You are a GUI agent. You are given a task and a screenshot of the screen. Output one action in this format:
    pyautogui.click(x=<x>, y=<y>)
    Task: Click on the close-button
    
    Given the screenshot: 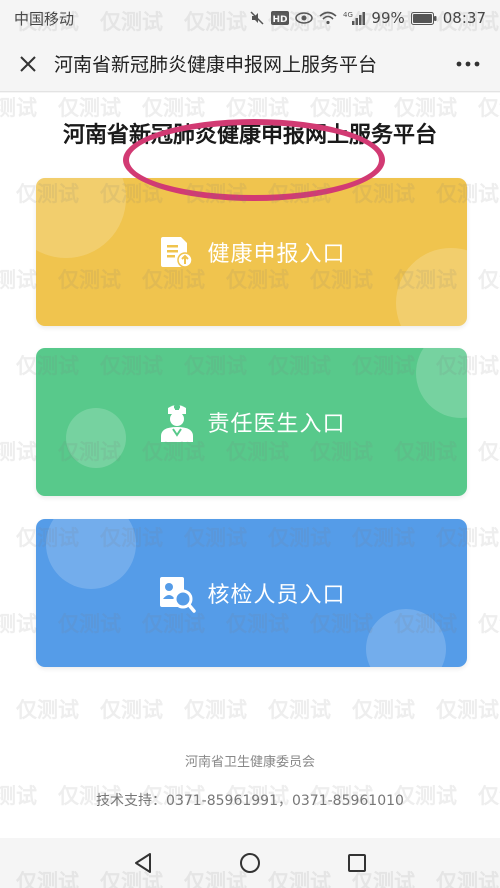 What is the action you would take?
    pyautogui.click(x=28, y=64)
    